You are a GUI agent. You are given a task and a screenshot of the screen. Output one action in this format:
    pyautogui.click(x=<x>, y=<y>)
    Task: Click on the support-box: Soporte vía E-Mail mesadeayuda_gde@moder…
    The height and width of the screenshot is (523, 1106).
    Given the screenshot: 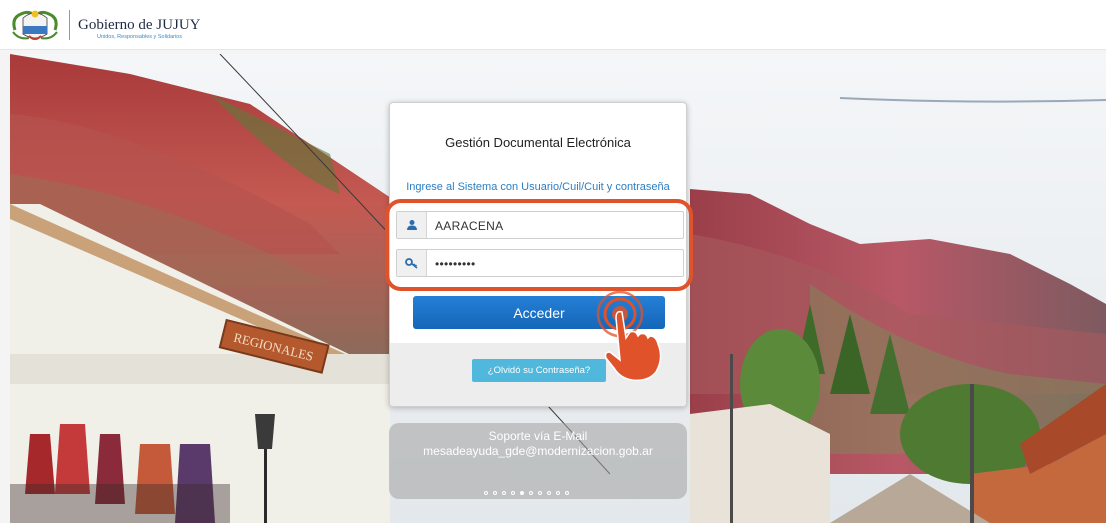 What is the action you would take?
    pyautogui.click(x=538, y=461)
    